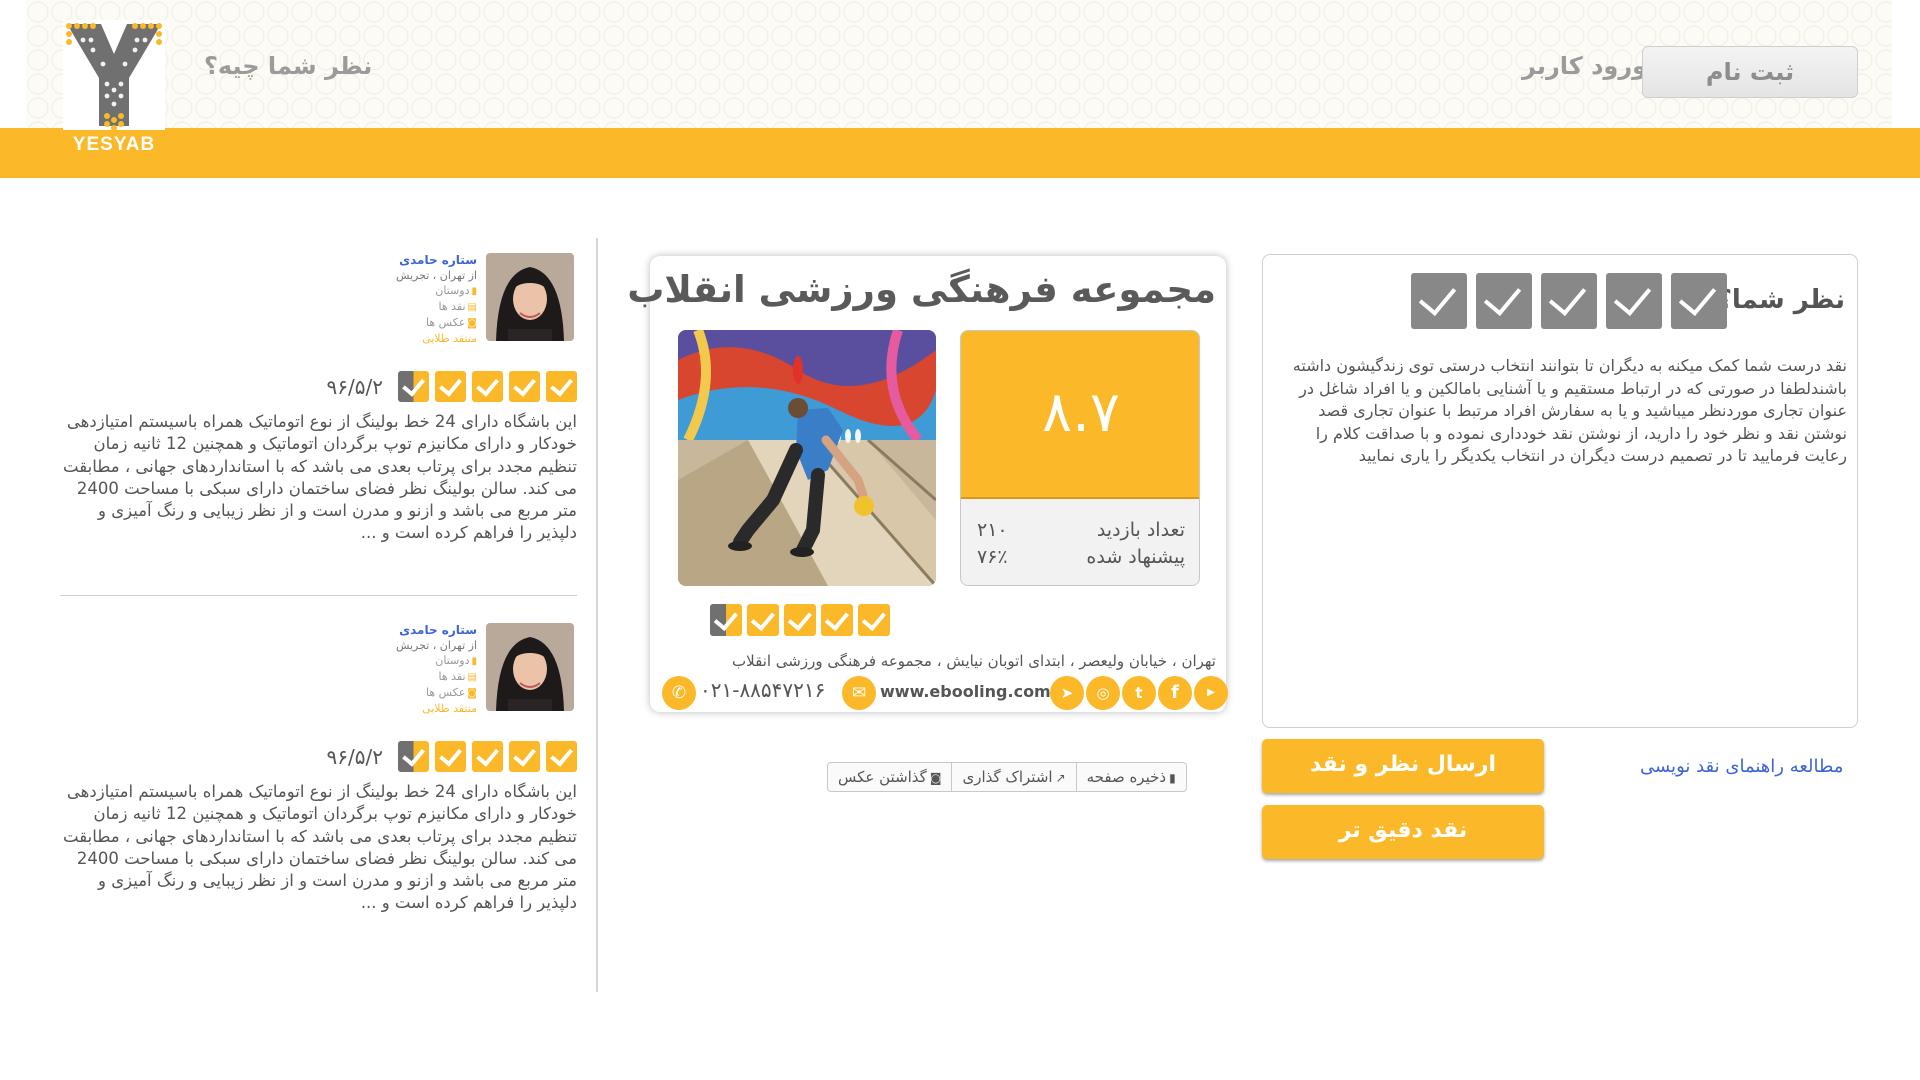 This screenshot has width=1920, height=1080. What do you see at coordinates (992, 557) in the screenshot?
I see `recommend-value: ۷۶٪` at bounding box center [992, 557].